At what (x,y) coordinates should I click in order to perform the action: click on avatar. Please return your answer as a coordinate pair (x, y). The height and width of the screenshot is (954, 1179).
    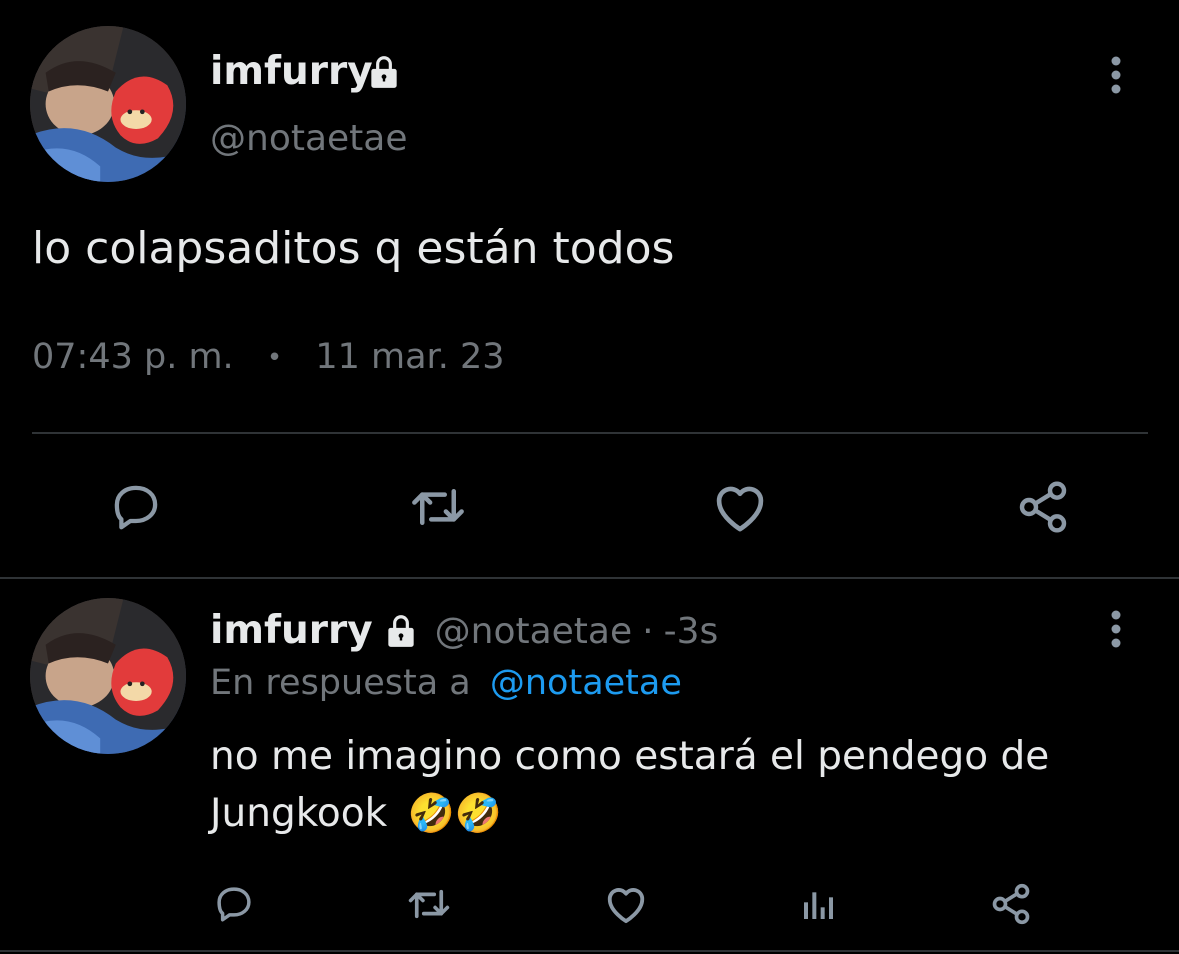
    Looking at the image, I should click on (108, 104).